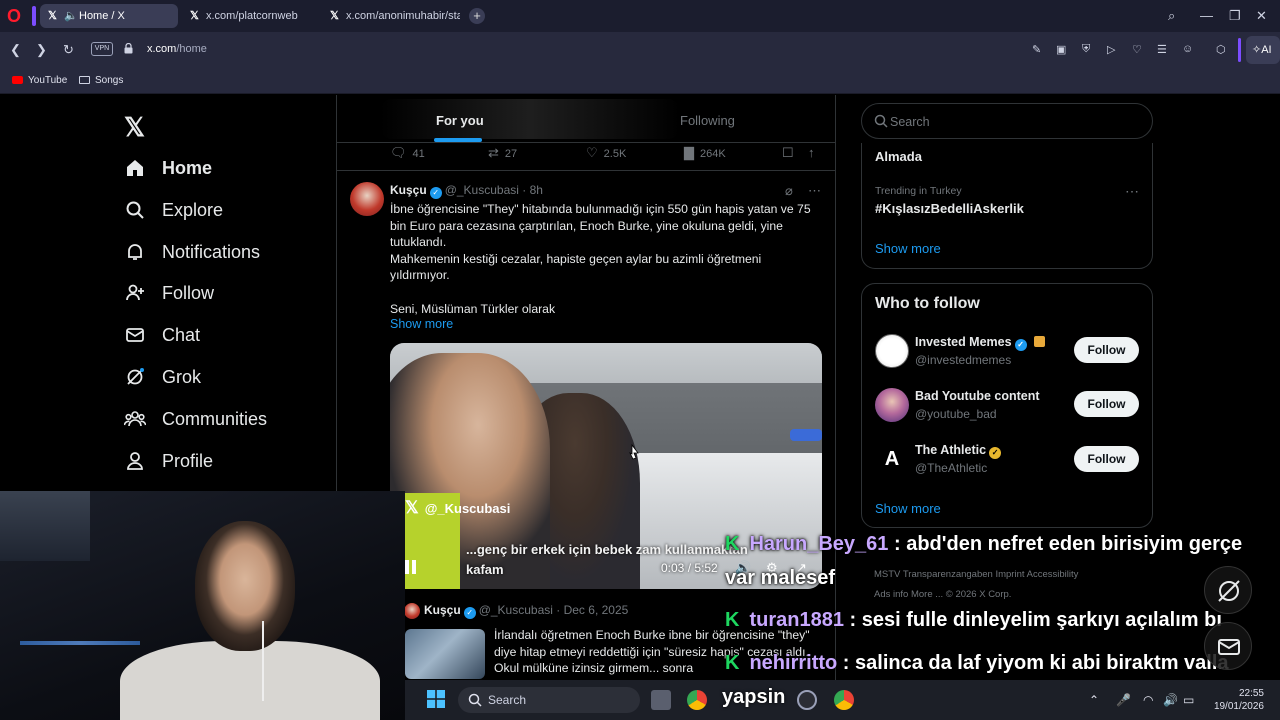 This screenshot has height=720, width=1280. I want to click on quote-thumbnail, so click(445, 654).